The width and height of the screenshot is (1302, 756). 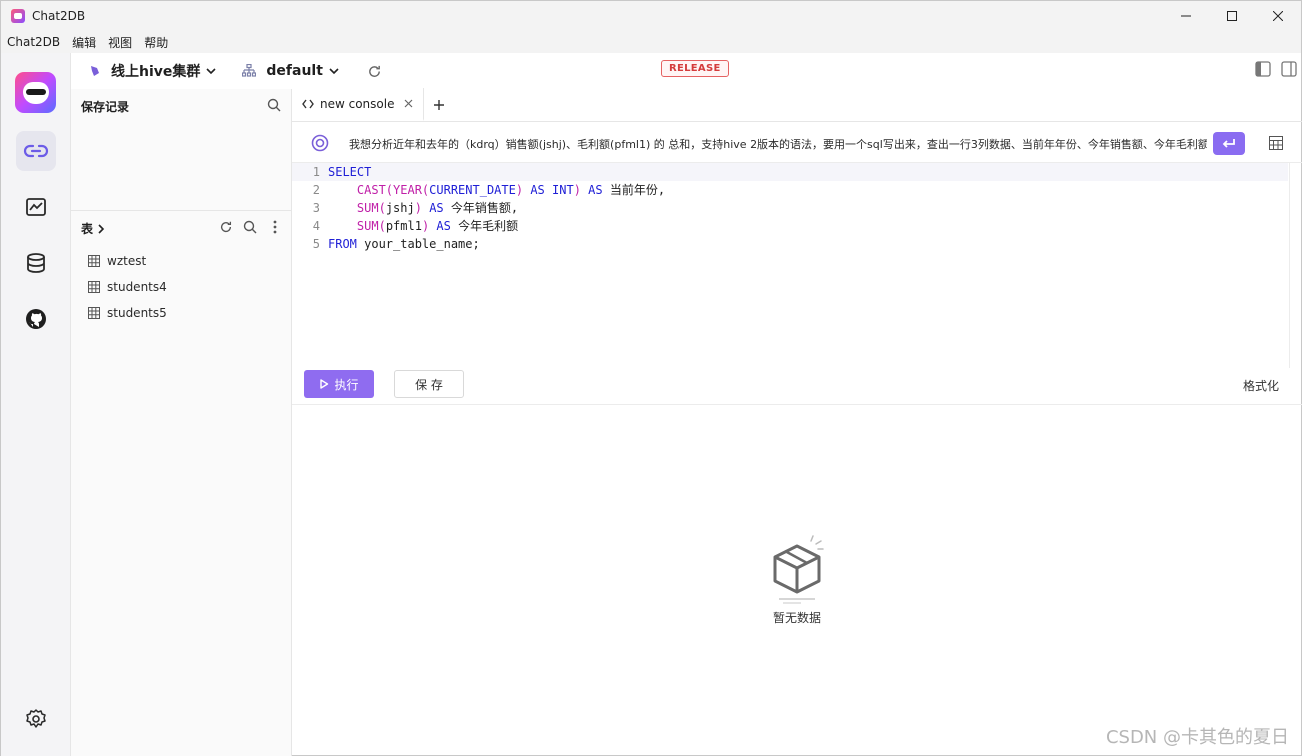 I want to click on code-line: 5 FROM your_table_name;, so click(x=790, y=244).